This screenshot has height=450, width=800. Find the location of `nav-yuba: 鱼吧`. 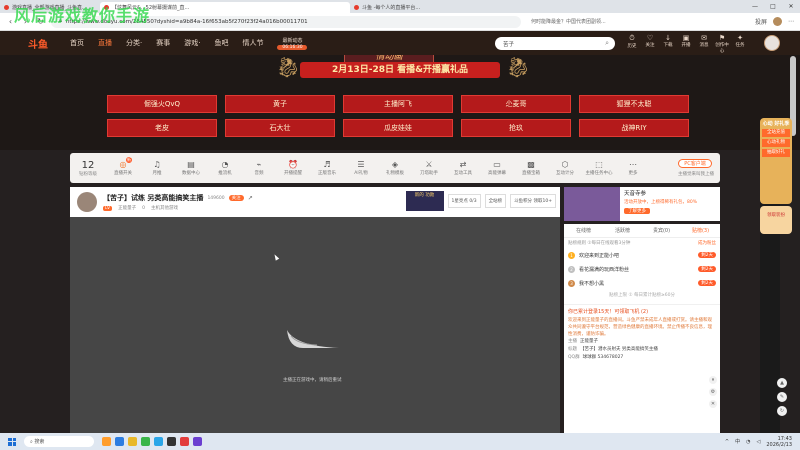

nav-yuba: 鱼吧 is located at coordinates (221, 43).